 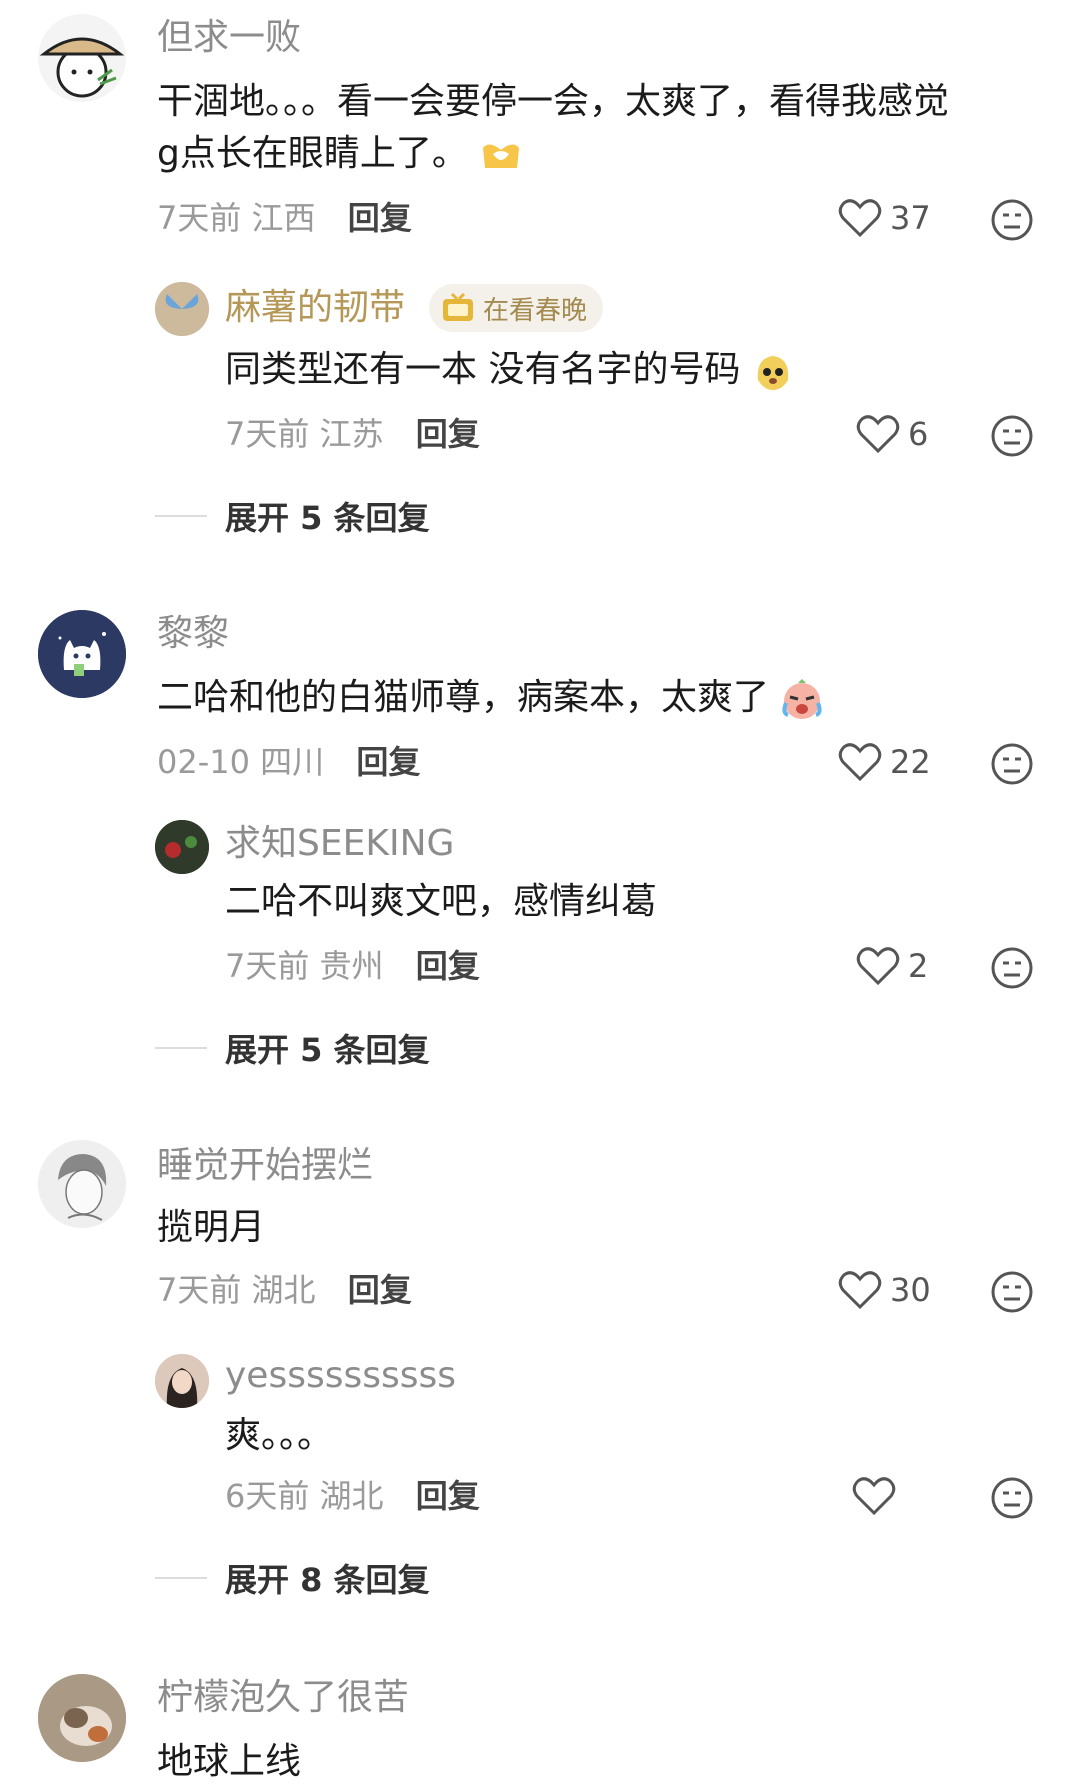 I want to click on like-button: 30, so click(x=884, y=1290).